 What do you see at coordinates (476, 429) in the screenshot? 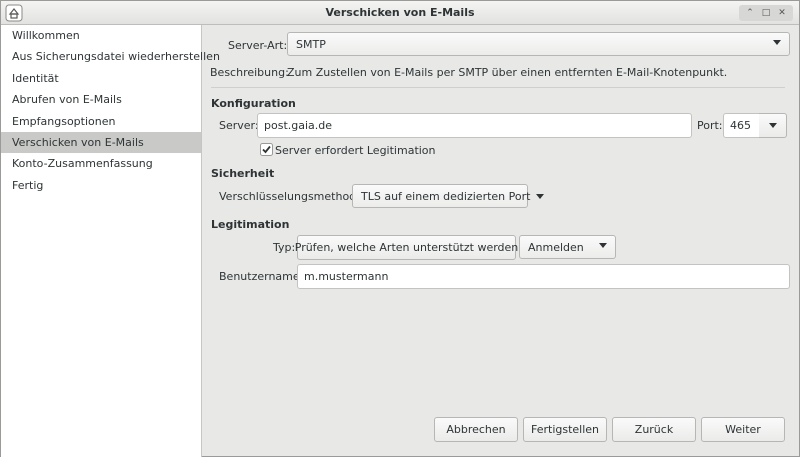
I see `cancel-button: Abbrechen` at bounding box center [476, 429].